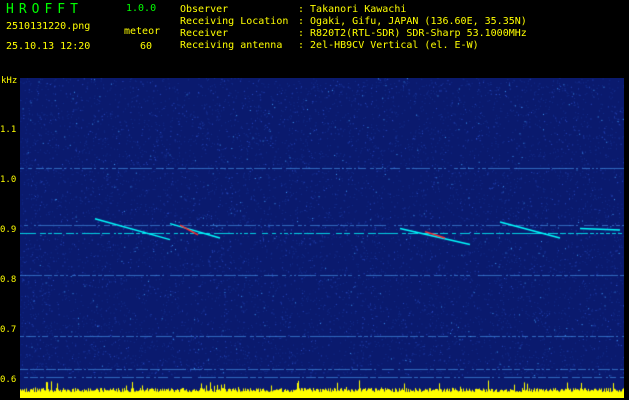 This screenshot has height=400, width=629. What do you see at coordinates (8, 380) in the screenshot?
I see `y-tick-label: 0.6` at bounding box center [8, 380].